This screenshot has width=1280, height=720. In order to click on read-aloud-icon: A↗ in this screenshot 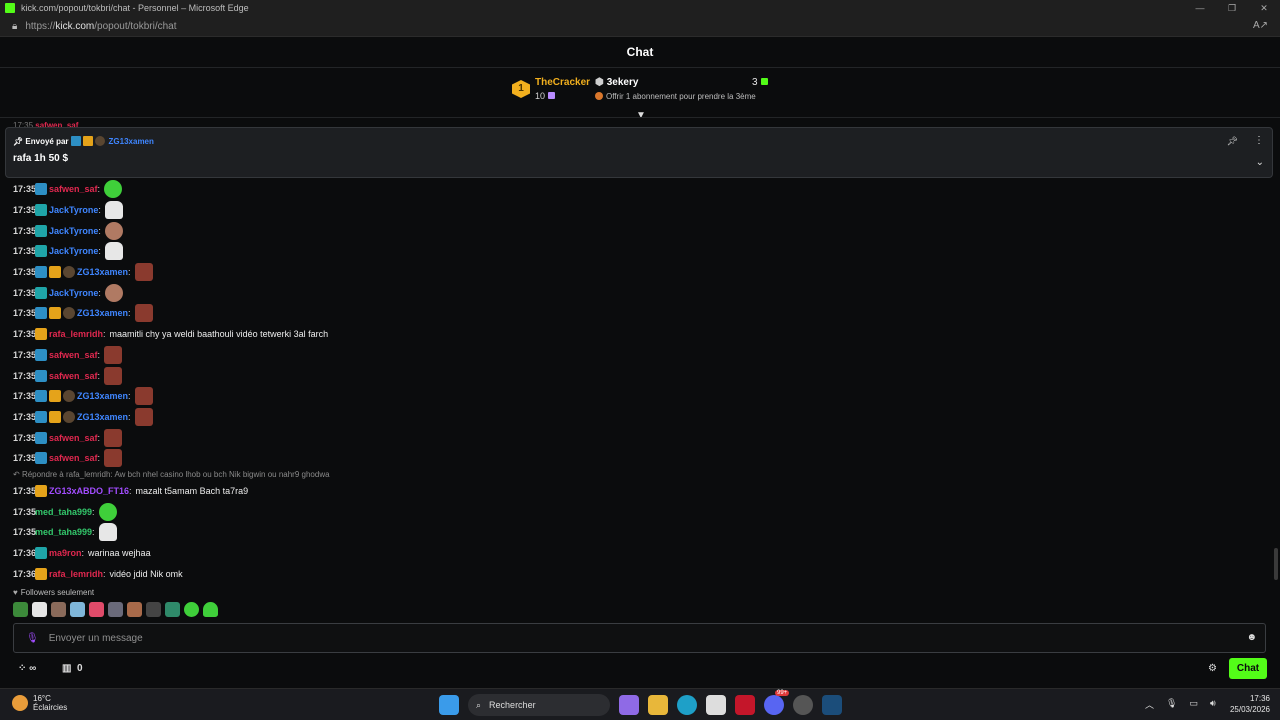, I will do `click(1260, 25)`.